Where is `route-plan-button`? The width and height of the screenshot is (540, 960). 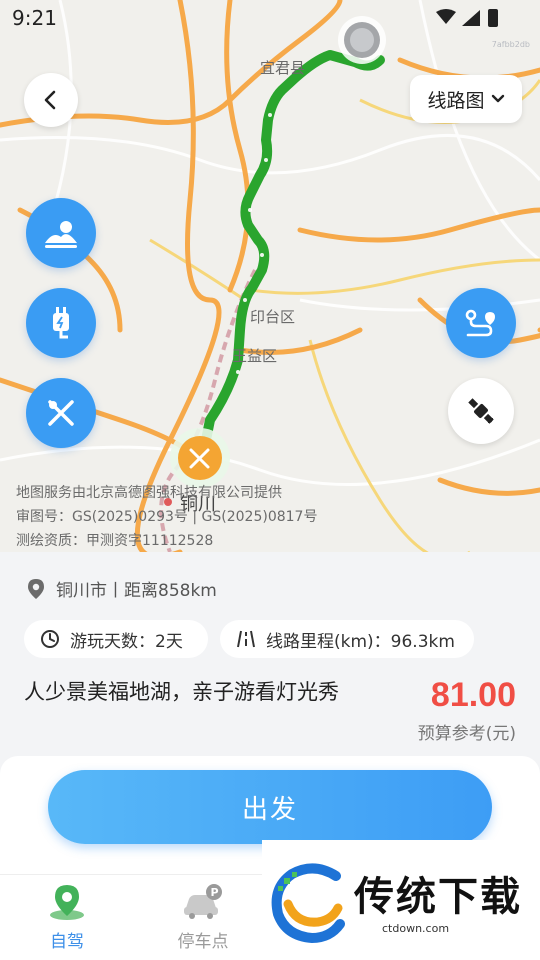
route-plan-button is located at coordinates (481, 323).